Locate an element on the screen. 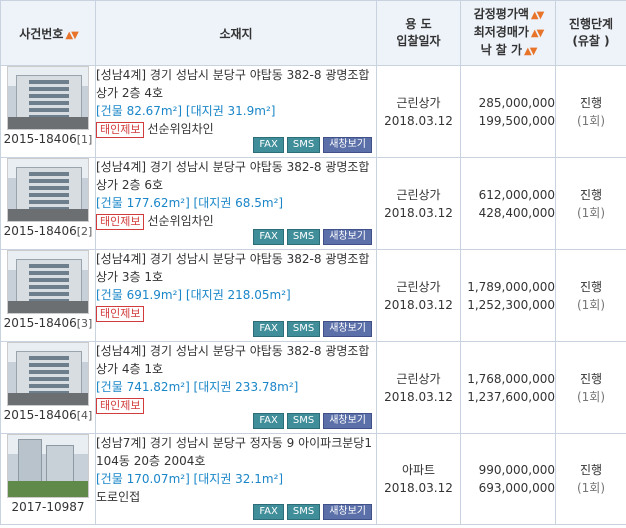 This screenshot has width=626, height=528. header-stage: 진행단계 (유찰 ) is located at coordinates (590, 33).